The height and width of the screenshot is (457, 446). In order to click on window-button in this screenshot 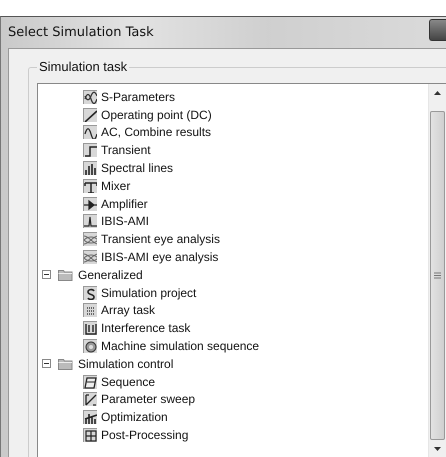, I will do `click(437, 30)`.